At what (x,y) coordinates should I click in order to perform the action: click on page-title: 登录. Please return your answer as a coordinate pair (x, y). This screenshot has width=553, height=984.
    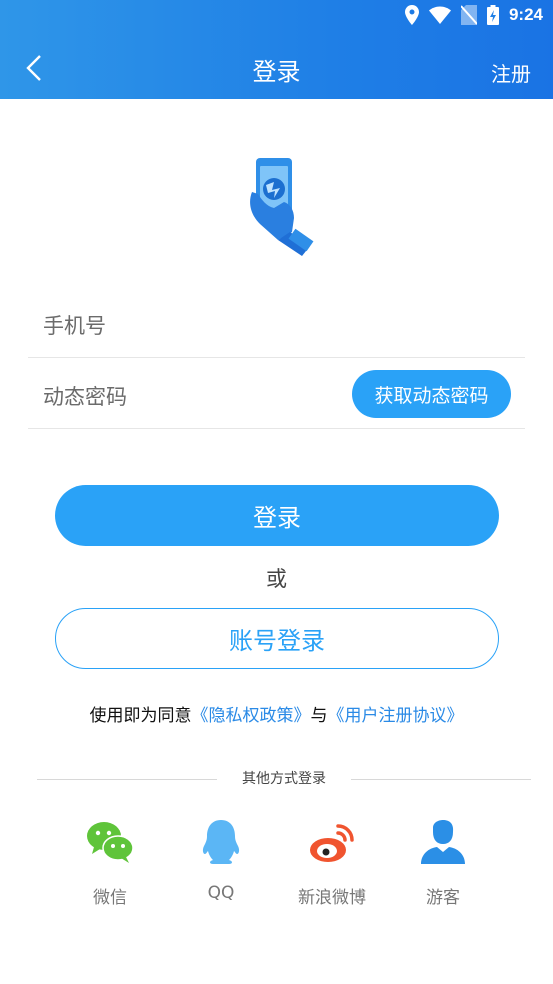
    Looking at the image, I should click on (276, 72).